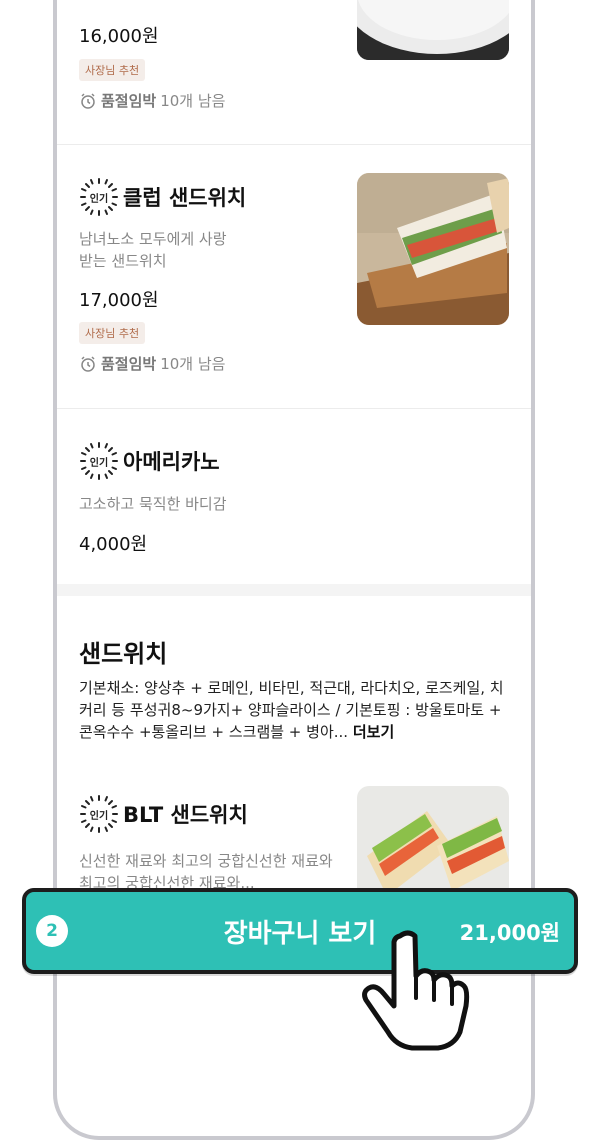  What do you see at coordinates (294, 496) in the screenshot?
I see `menu-item: 인기 아메리카노 고소하고 묵직한 바디감 4,000원` at bounding box center [294, 496].